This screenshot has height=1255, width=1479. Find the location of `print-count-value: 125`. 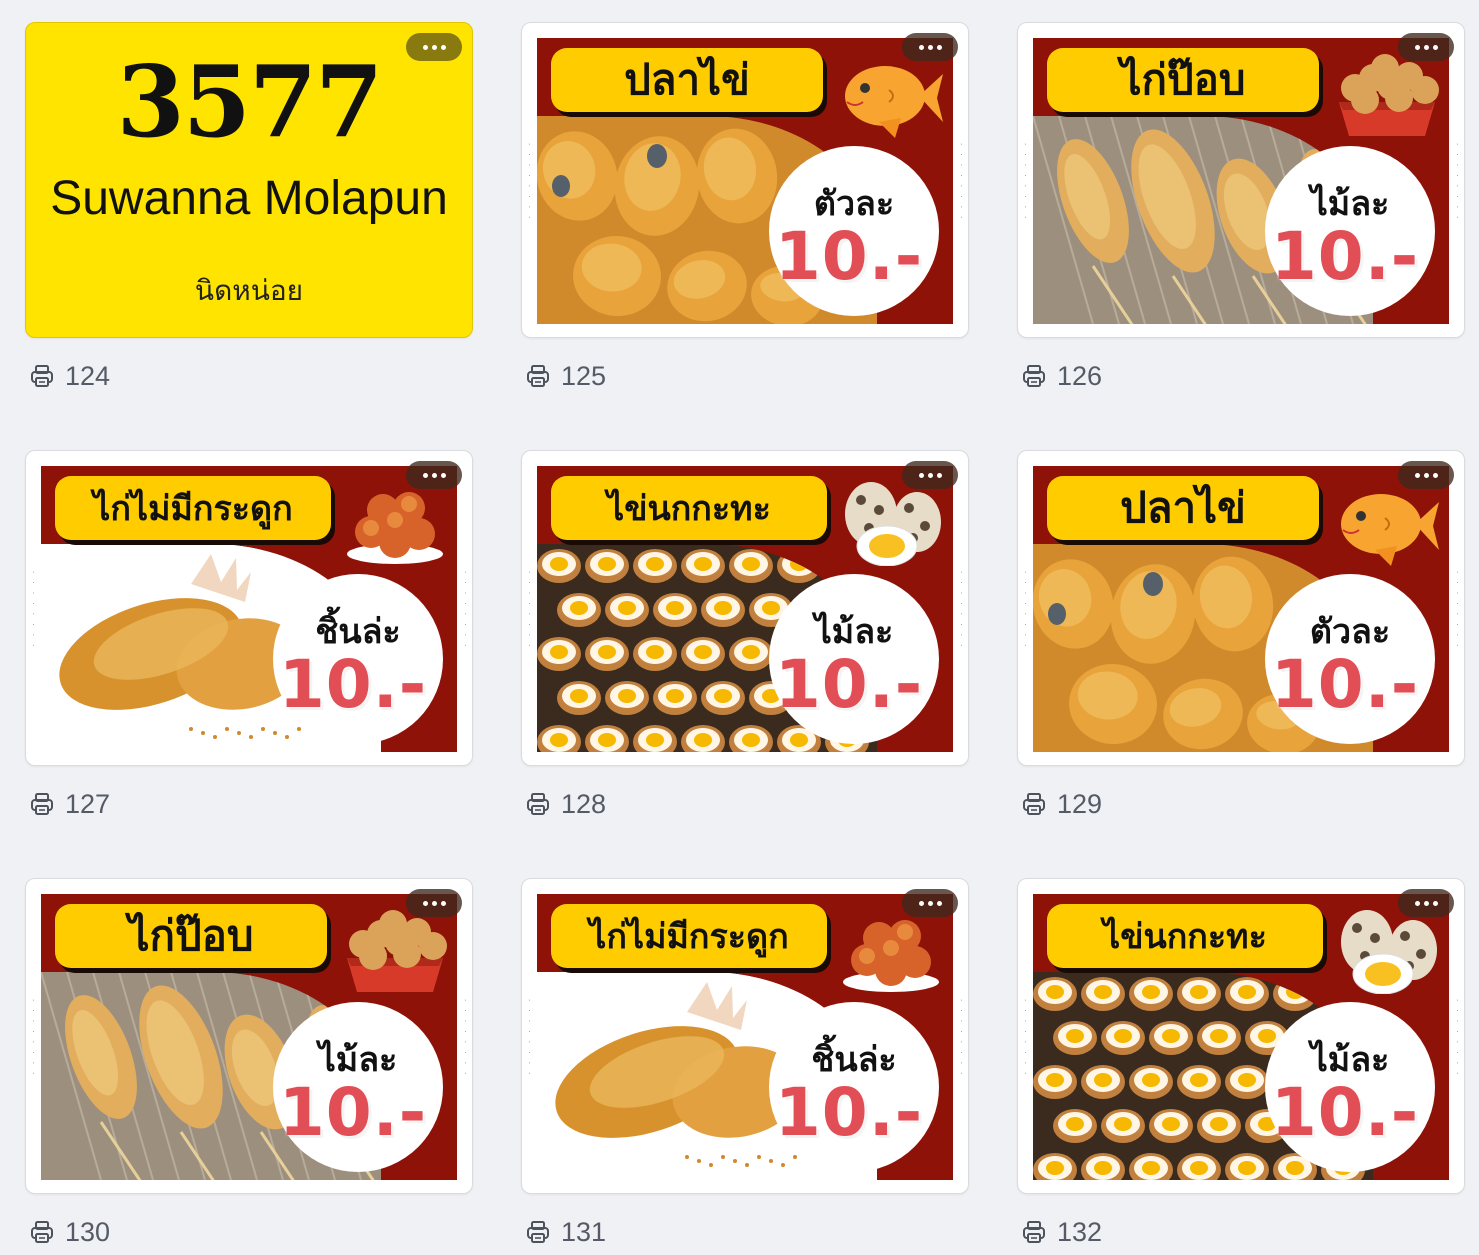

print-count-value: 125 is located at coordinates (584, 375).